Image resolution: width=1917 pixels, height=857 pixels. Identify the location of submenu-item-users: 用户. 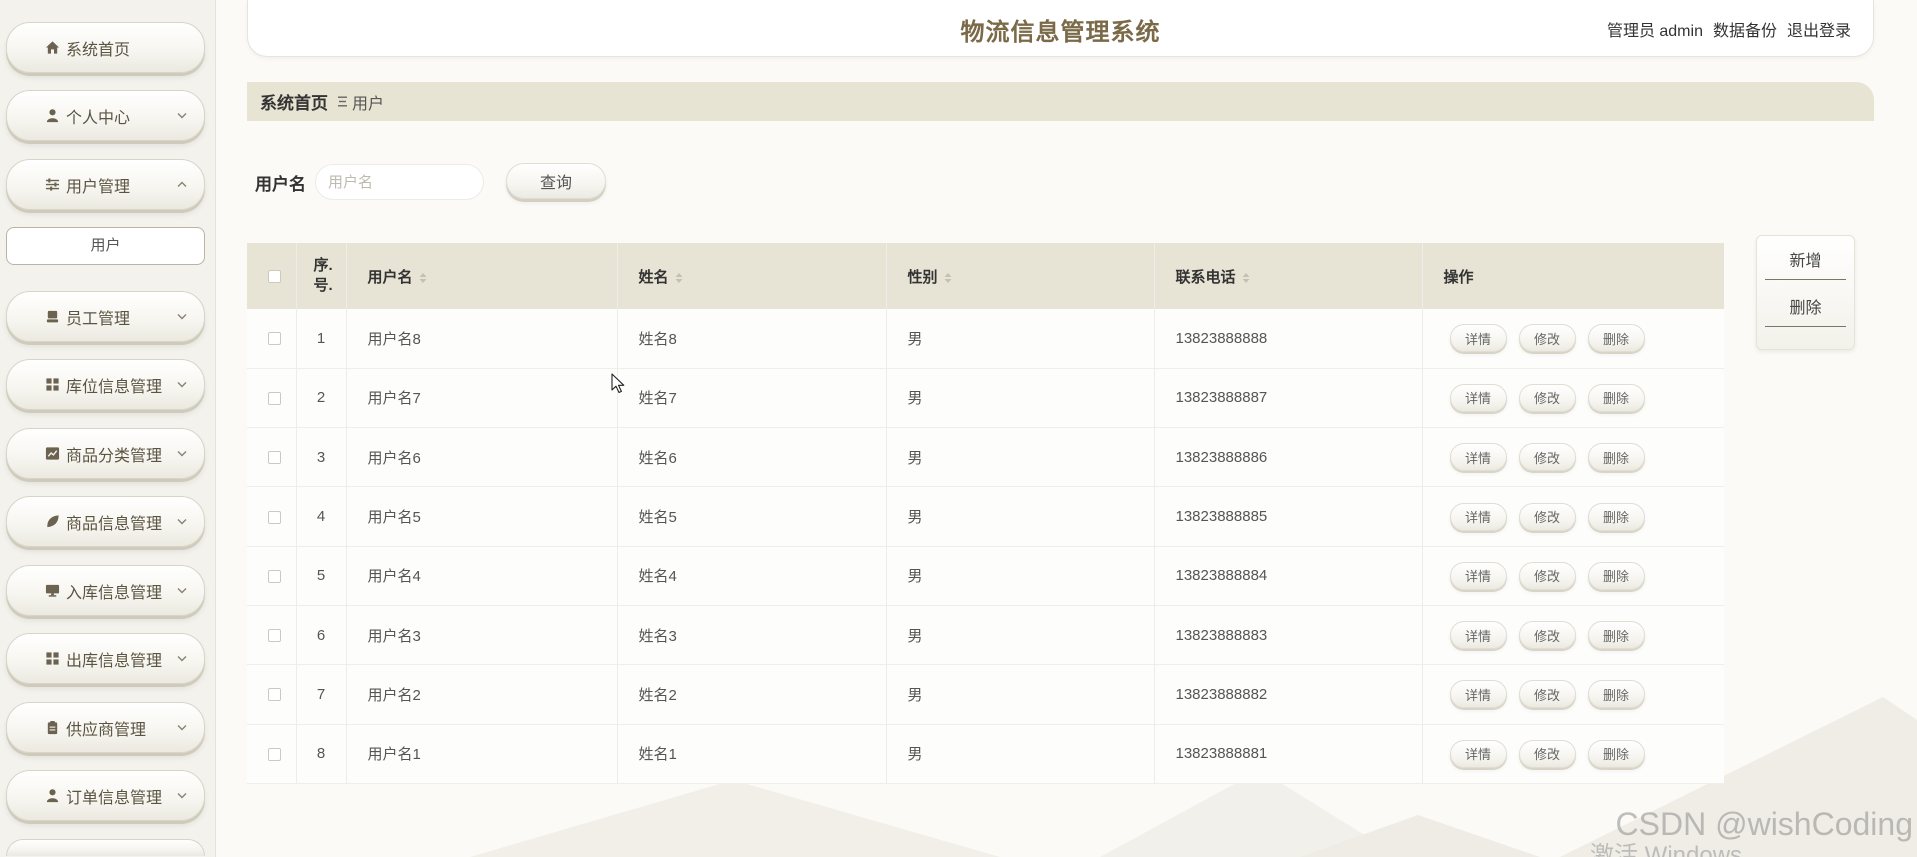
(105, 246).